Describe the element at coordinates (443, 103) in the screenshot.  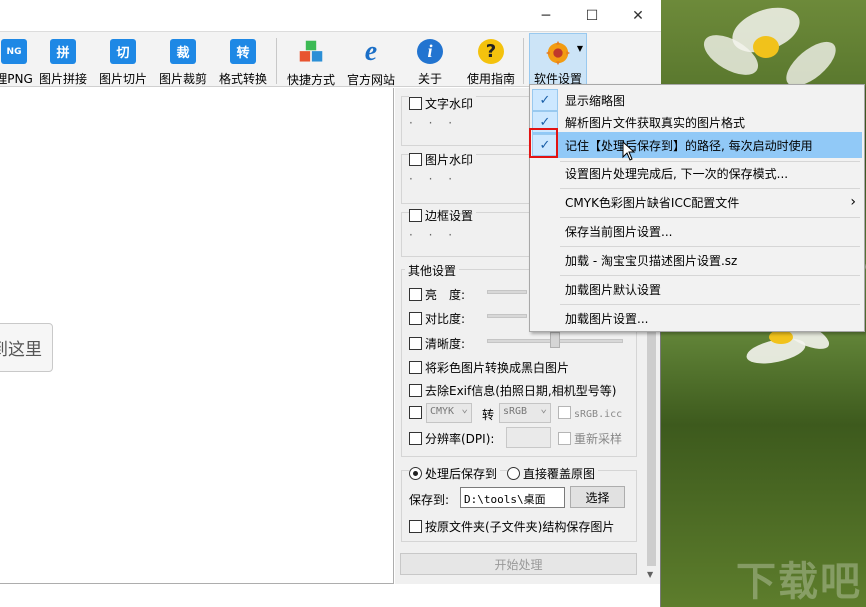
I see `text-watermark-checkbox: 文字水印` at that location.